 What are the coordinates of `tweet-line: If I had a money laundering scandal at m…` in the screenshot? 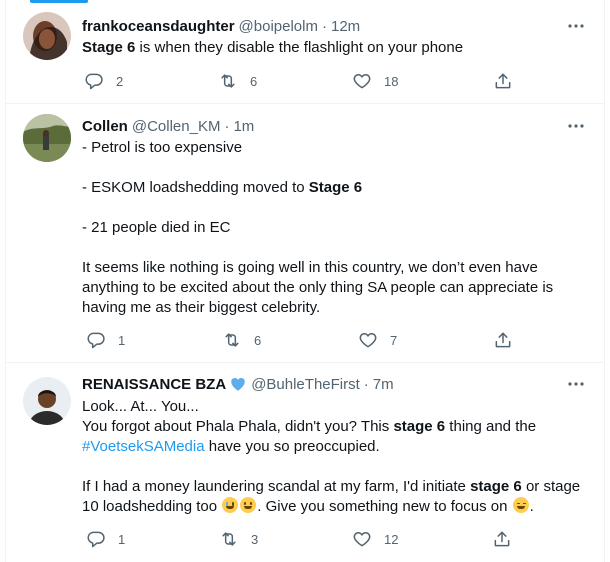 It's located at (334, 487).